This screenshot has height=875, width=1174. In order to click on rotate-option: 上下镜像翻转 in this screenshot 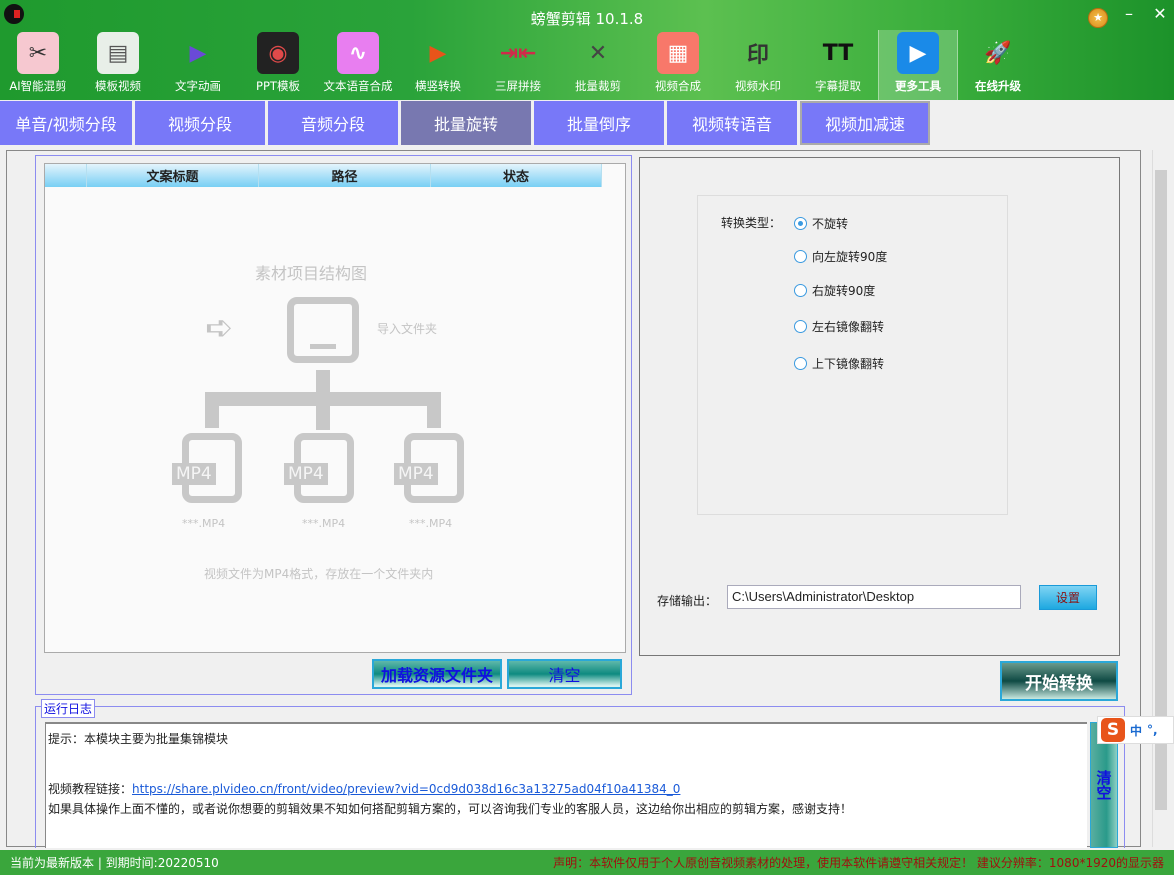, I will do `click(839, 363)`.